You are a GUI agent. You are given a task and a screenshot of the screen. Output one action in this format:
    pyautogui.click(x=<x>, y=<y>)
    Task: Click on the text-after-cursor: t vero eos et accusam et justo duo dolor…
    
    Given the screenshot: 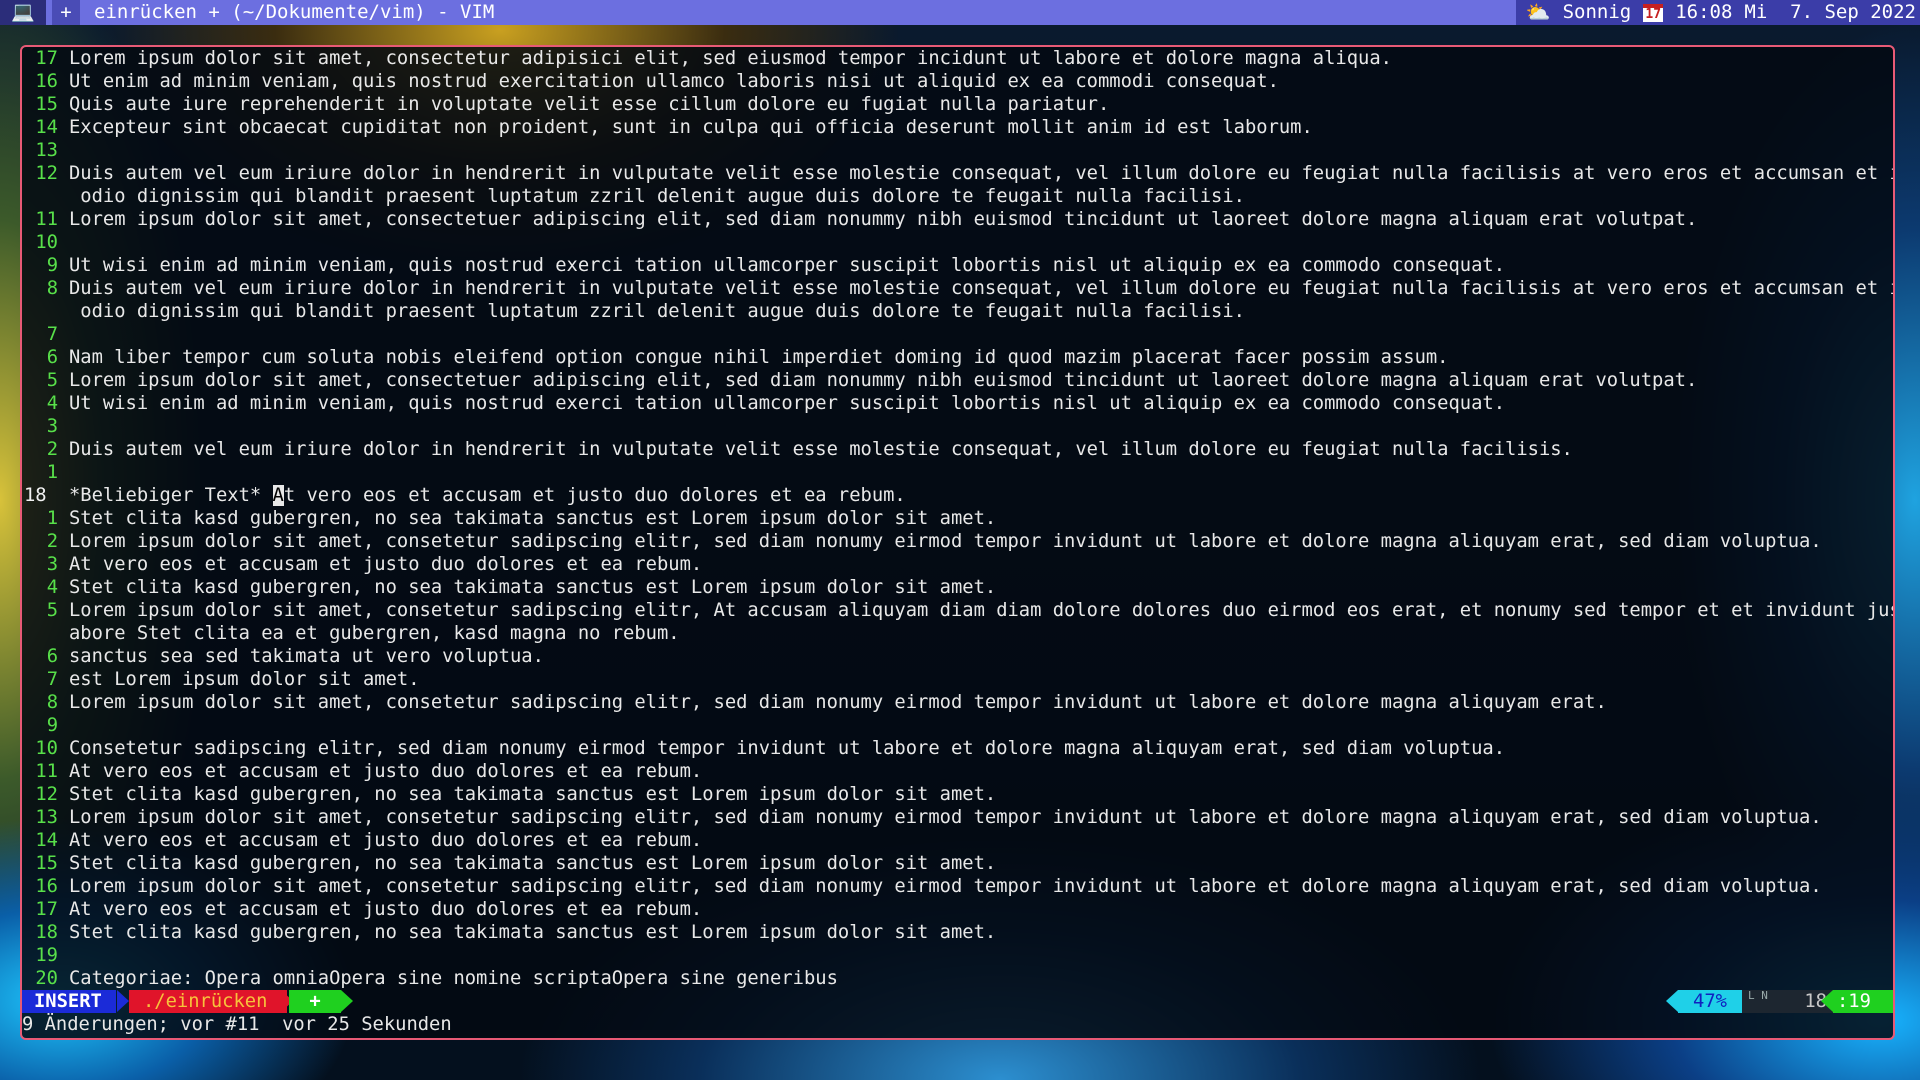 What is the action you would take?
    pyautogui.click(x=594, y=495)
    